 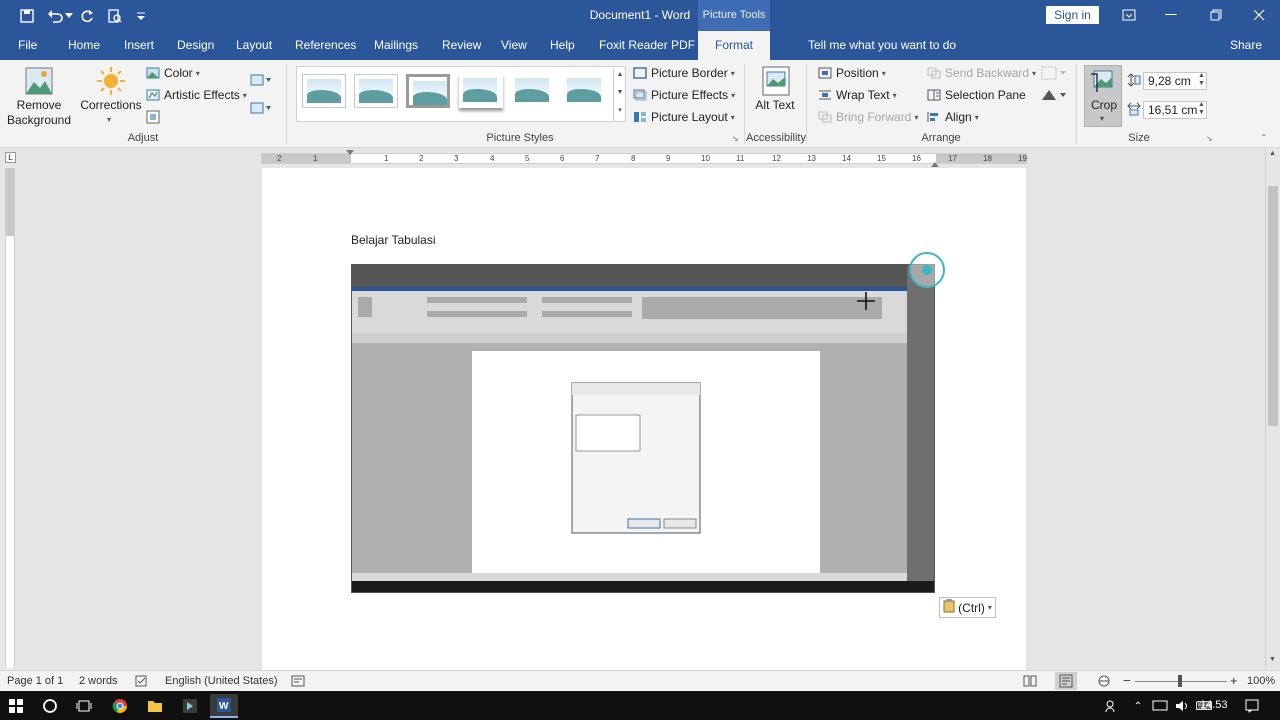 I want to click on word-taskbar-icon: W, so click(x=224, y=706).